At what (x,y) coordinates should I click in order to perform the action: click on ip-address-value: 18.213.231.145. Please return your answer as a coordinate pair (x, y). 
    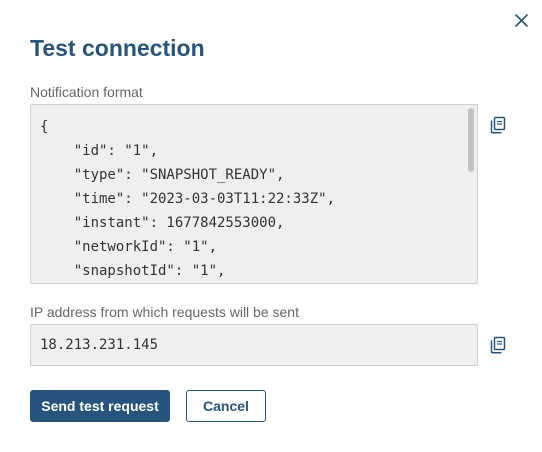
    Looking at the image, I should click on (99, 345).